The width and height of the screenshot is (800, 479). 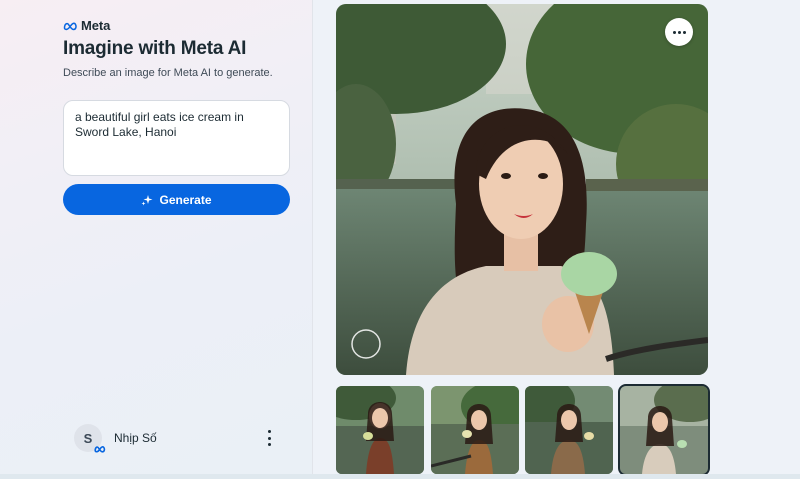 I want to click on user-profile: S Nhịp Số, so click(x=115, y=438).